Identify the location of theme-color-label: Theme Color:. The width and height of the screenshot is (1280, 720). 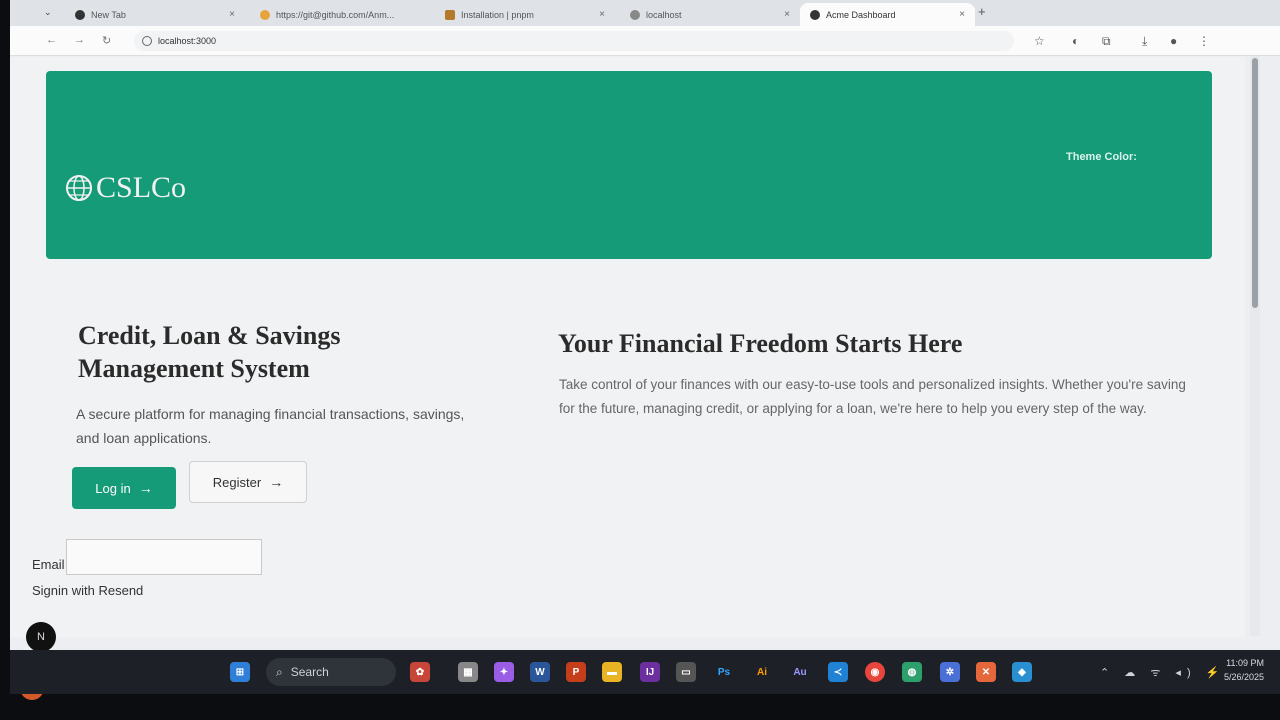
(1101, 157).